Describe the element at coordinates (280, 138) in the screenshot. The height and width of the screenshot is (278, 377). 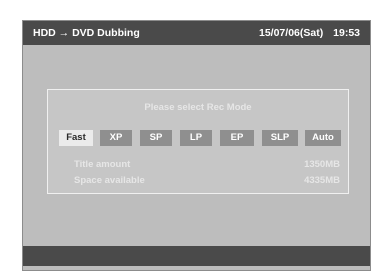
I see `rec-mode-slp-button: SLP` at that location.